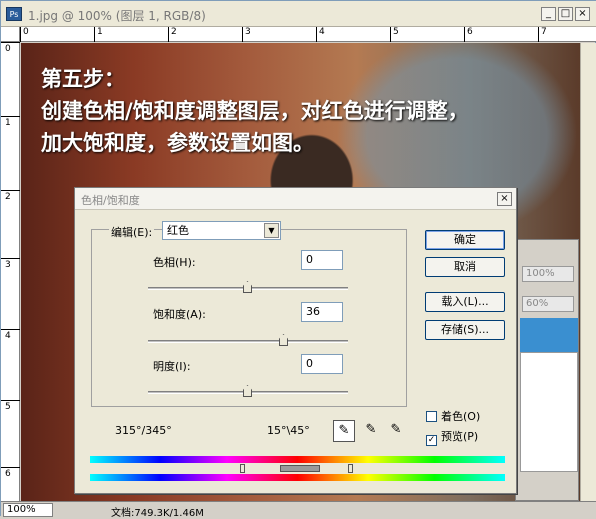  Describe the element at coordinates (565, 14) in the screenshot. I see `maximize-button: □` at that location.